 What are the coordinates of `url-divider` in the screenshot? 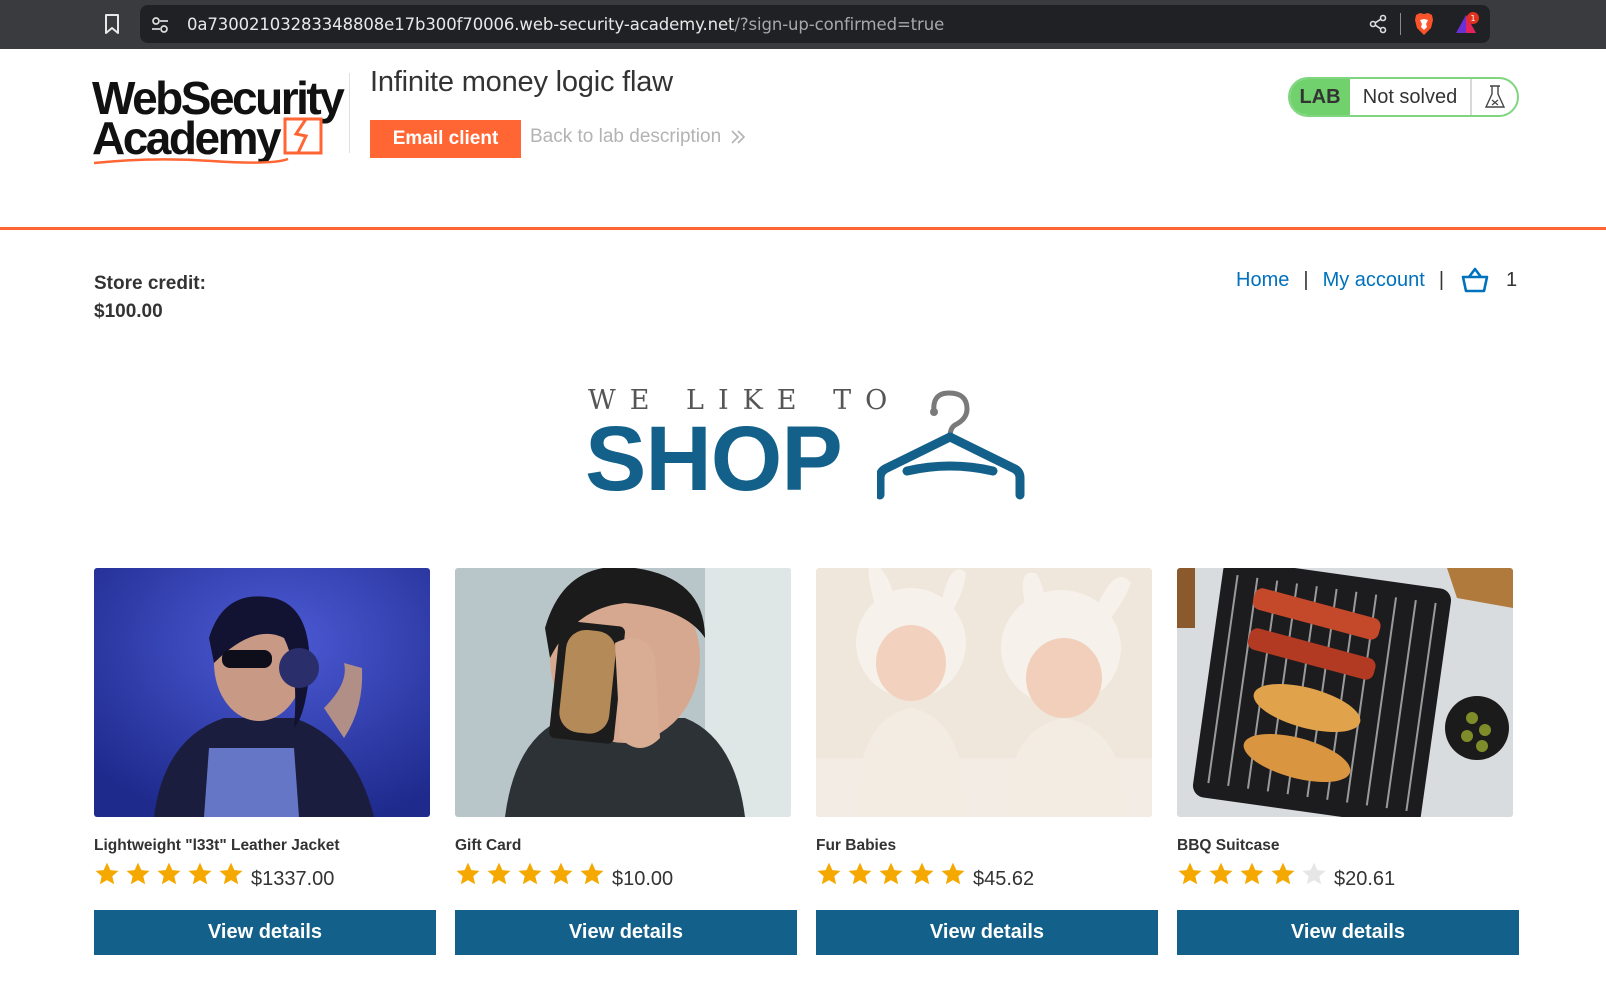 It's located at (1400, 24).